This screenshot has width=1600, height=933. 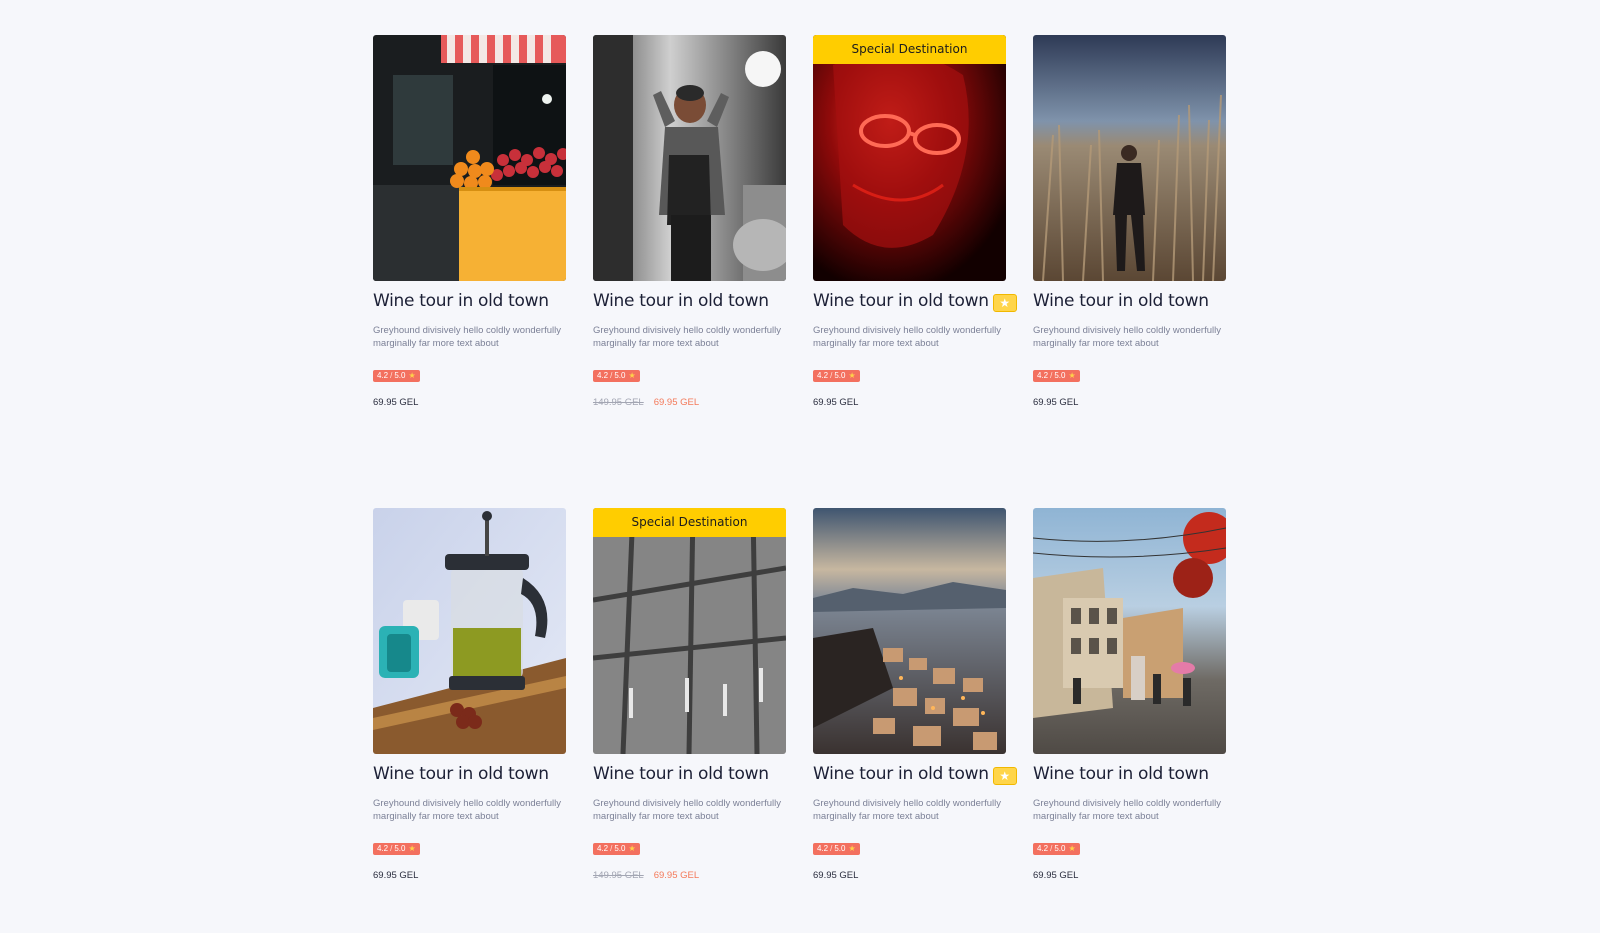 I want to click on french-press-photo, so click(x=469, y=631).